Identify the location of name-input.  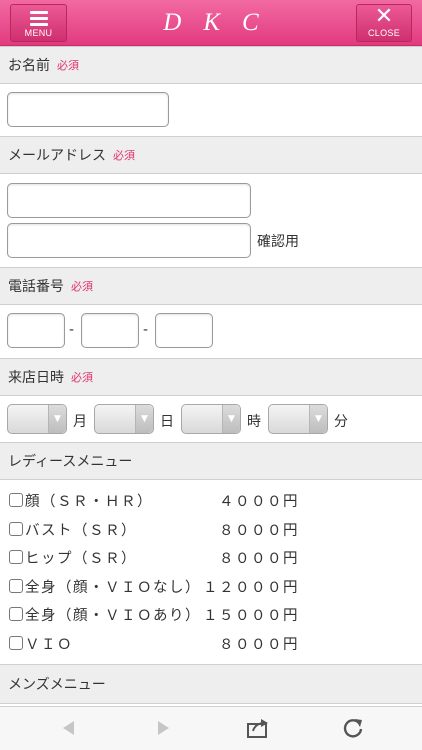
(88, 109).